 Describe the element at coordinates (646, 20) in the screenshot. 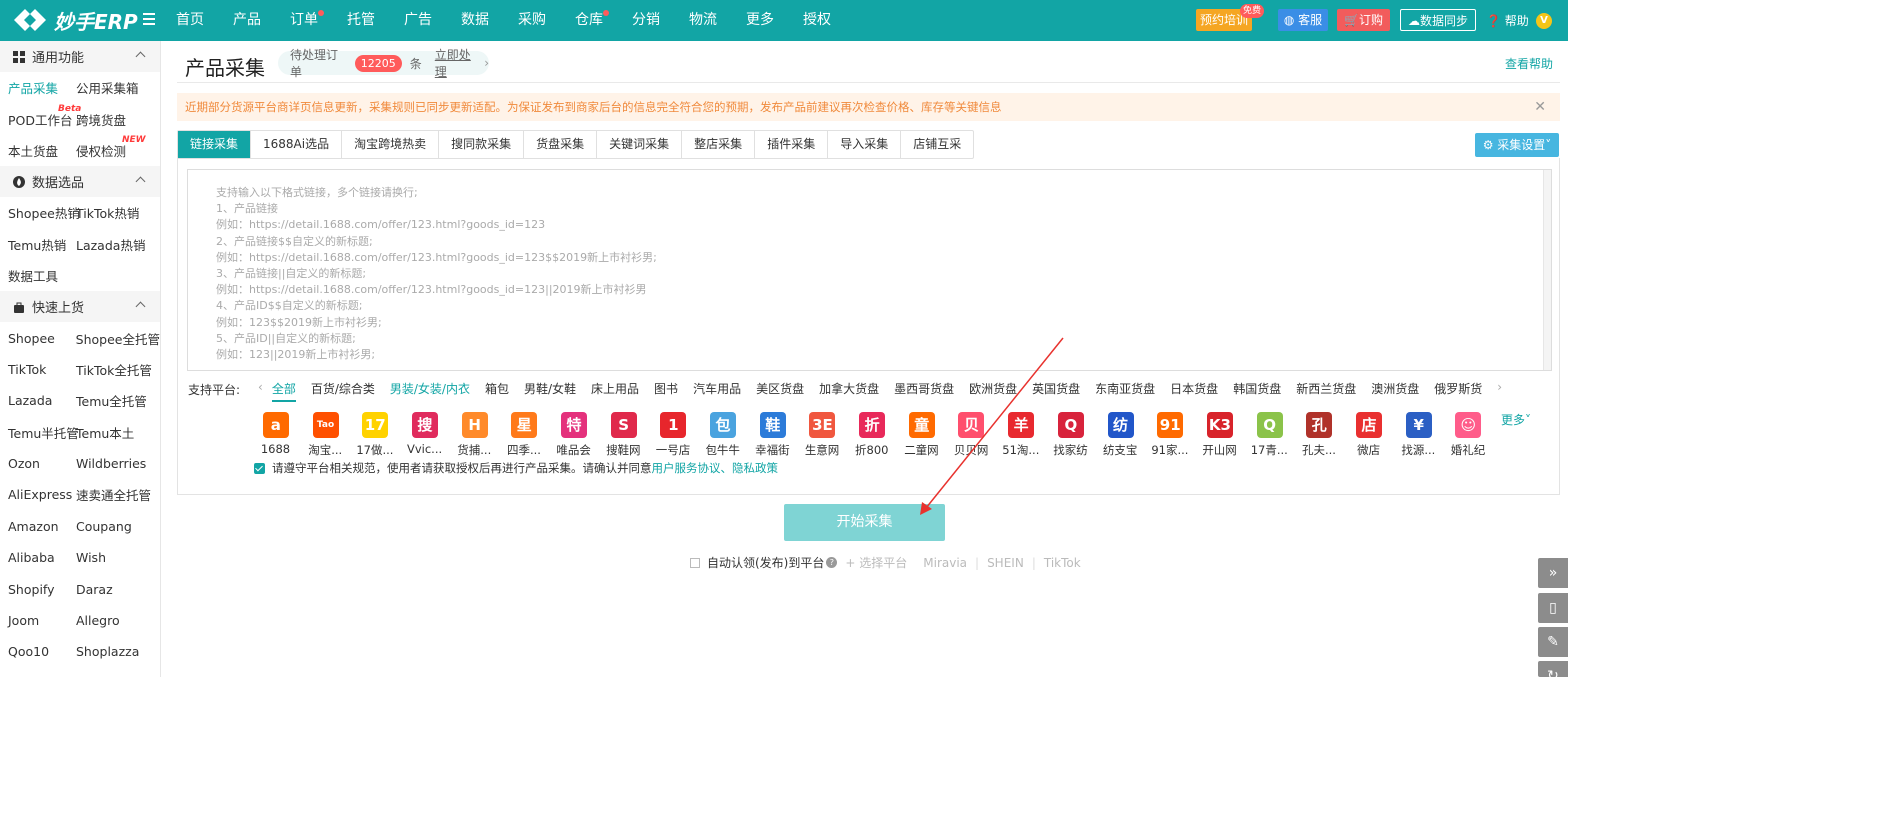

I see `nav-item: 分销` at that location.